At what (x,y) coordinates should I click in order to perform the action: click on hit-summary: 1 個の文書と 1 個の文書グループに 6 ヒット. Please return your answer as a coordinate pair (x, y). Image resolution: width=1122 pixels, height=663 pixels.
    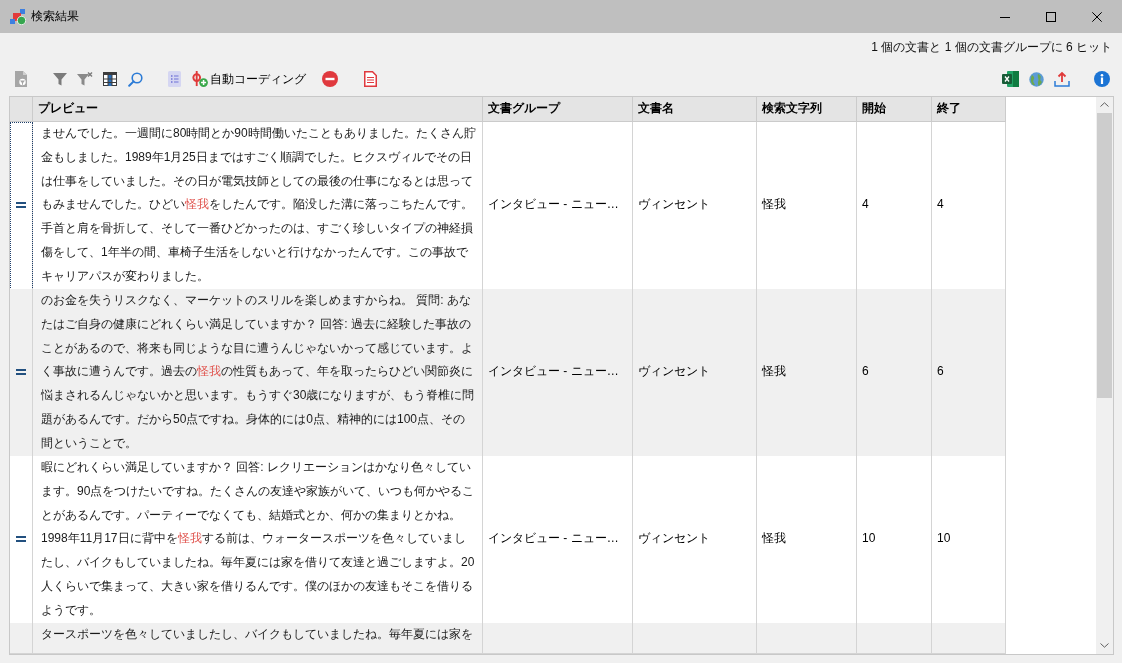
    Looking at the image, I should click on (991, 47).